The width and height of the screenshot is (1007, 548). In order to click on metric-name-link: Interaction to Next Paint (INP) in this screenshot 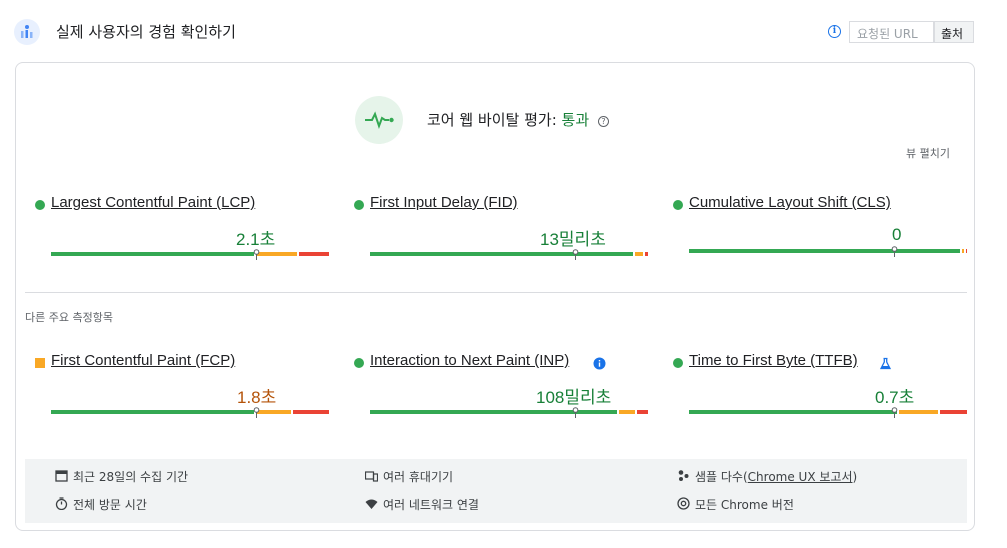, I will do `click(469, 360)`.